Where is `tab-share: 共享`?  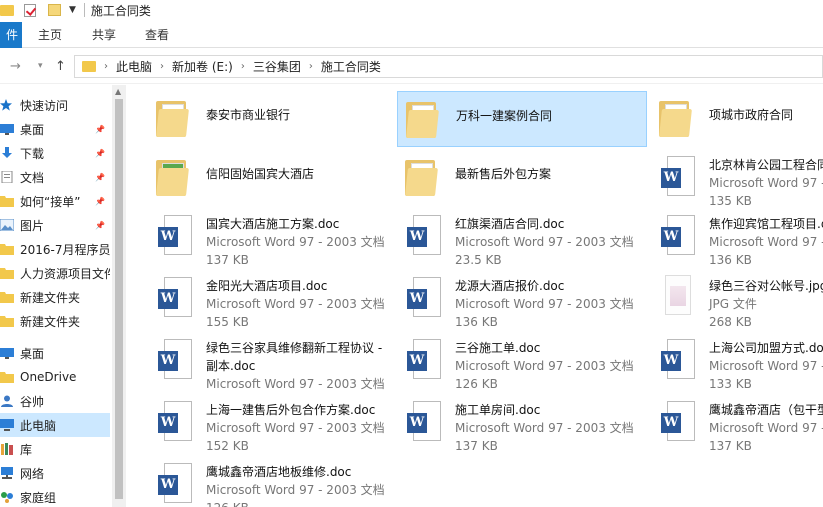
tab-share: 共享 is located at coordinates (104, 35).